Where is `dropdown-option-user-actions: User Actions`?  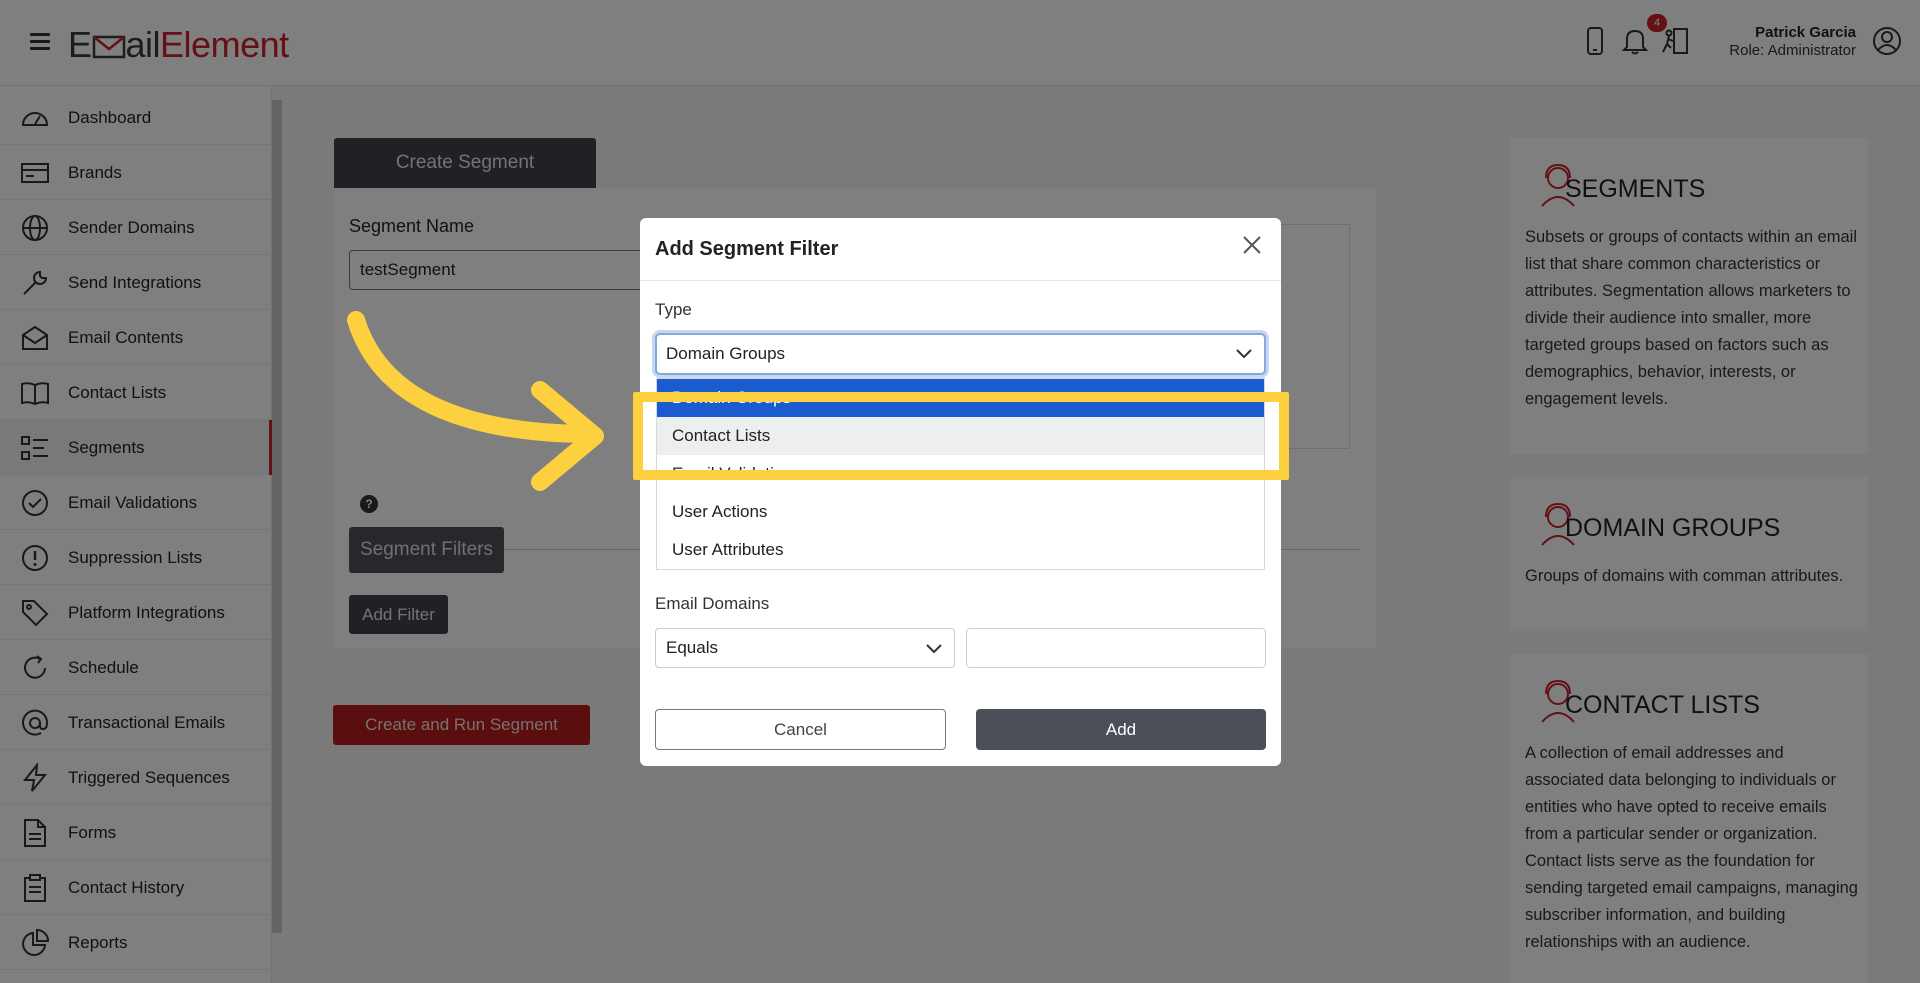 dropdown-option-user-actions: User Actions is located at coordinates (960, 512).